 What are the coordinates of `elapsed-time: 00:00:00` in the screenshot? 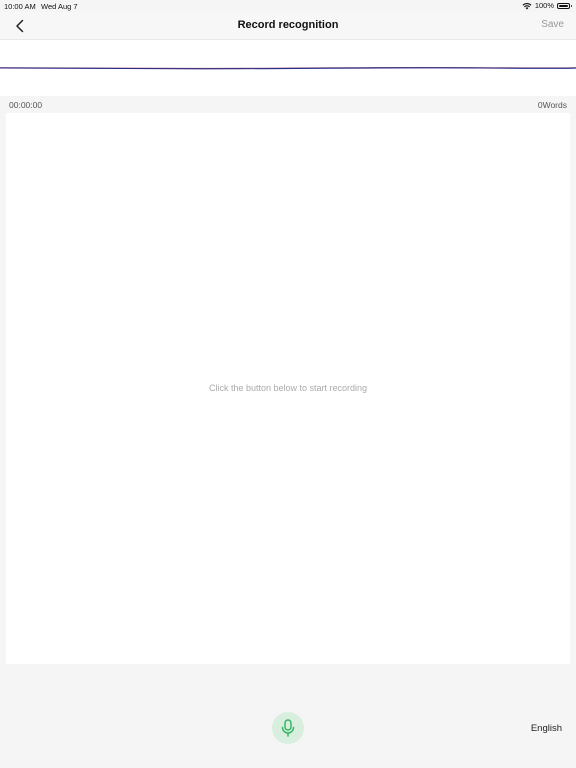 It's located at (26, 105).